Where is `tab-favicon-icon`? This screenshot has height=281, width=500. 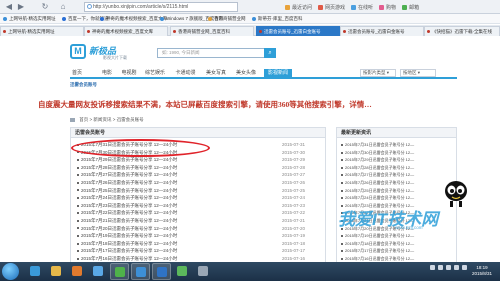 tab-favicon-icon is located at coordinates (174, 31).